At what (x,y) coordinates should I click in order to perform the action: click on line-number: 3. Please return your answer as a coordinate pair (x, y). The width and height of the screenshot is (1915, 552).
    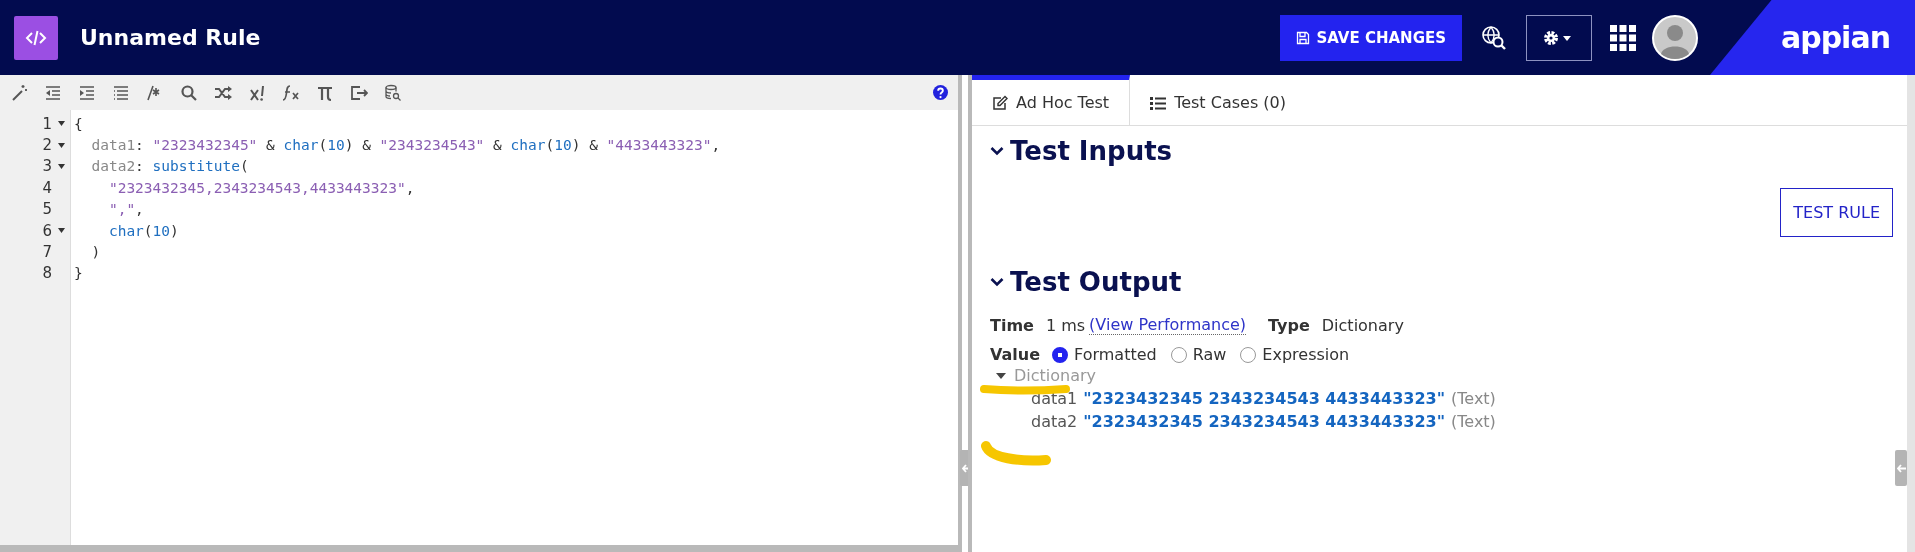
    Looking at the image, I should click on (46, 166).